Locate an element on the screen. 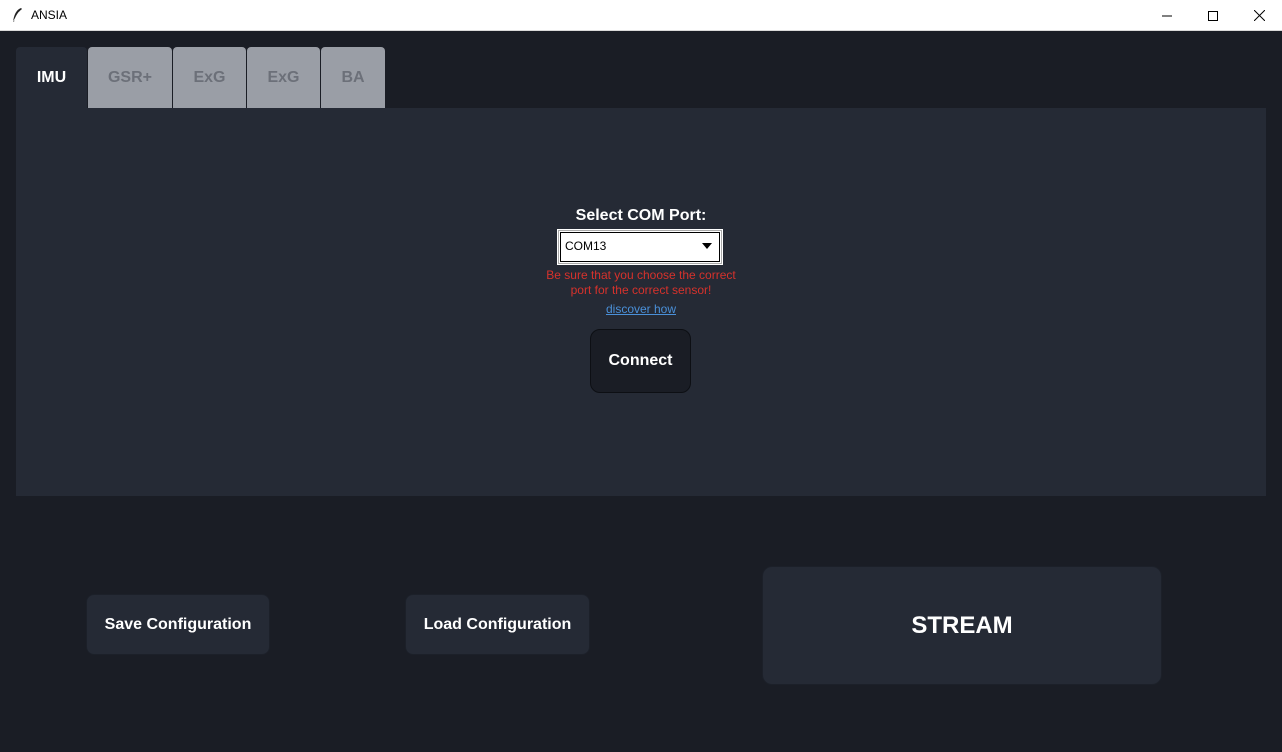 The height and width of the screenshot is (752, 1282). close-button is located at coordinates (1259, 15).